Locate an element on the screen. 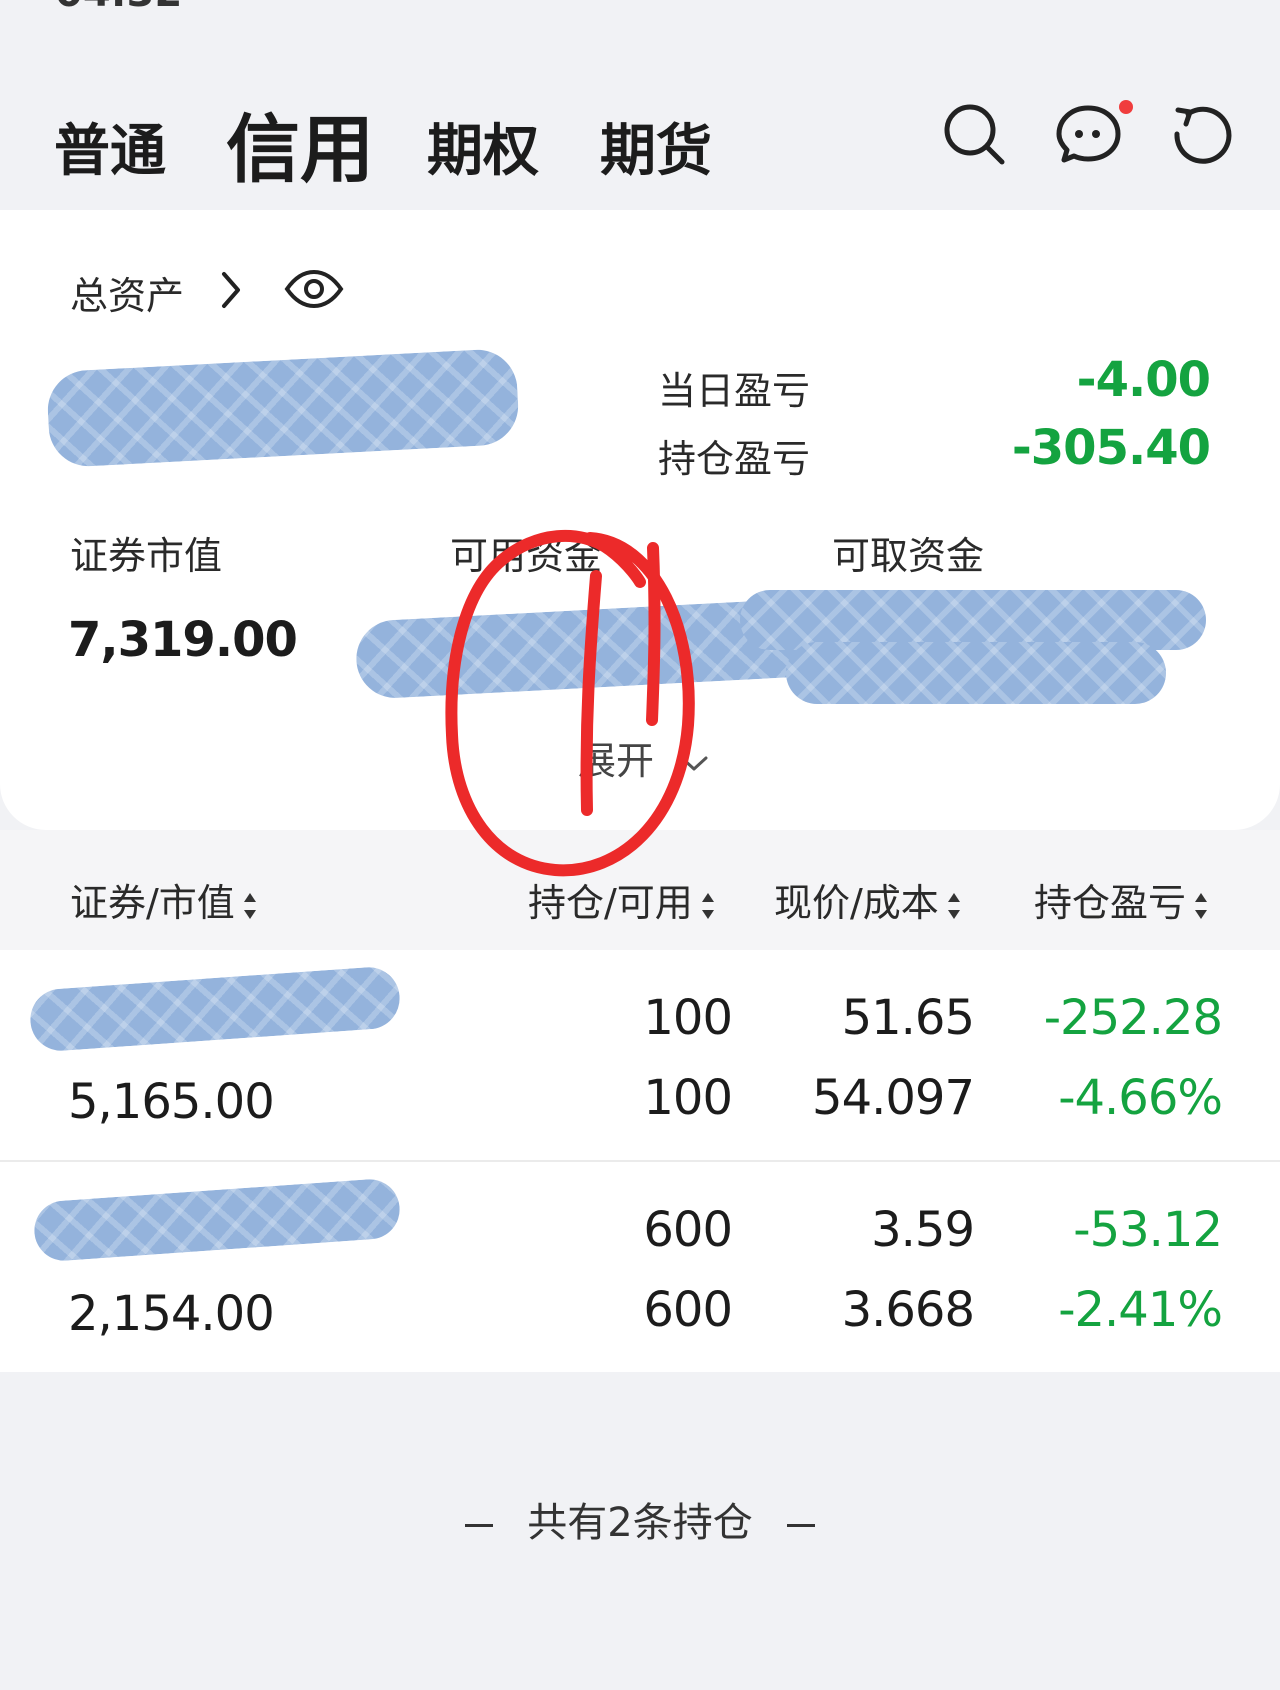  search-icon is located at coordinates (975, 135).